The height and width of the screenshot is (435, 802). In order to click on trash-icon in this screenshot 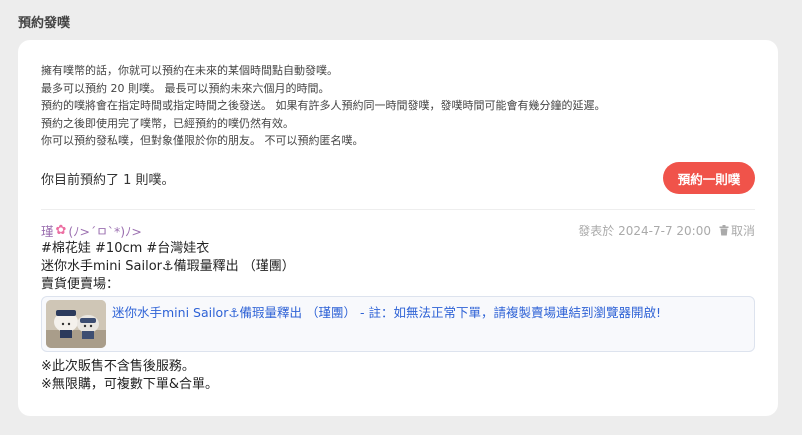, I will do `click(724, 230)`.